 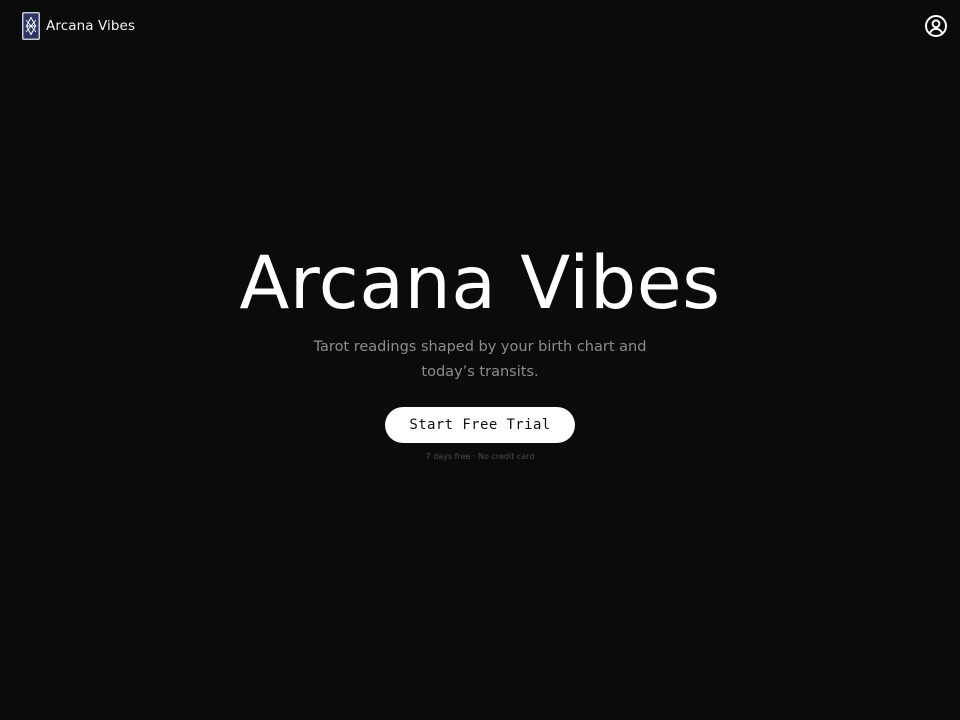 I want to click on user-circle-icon, so click(x=936, y=26).